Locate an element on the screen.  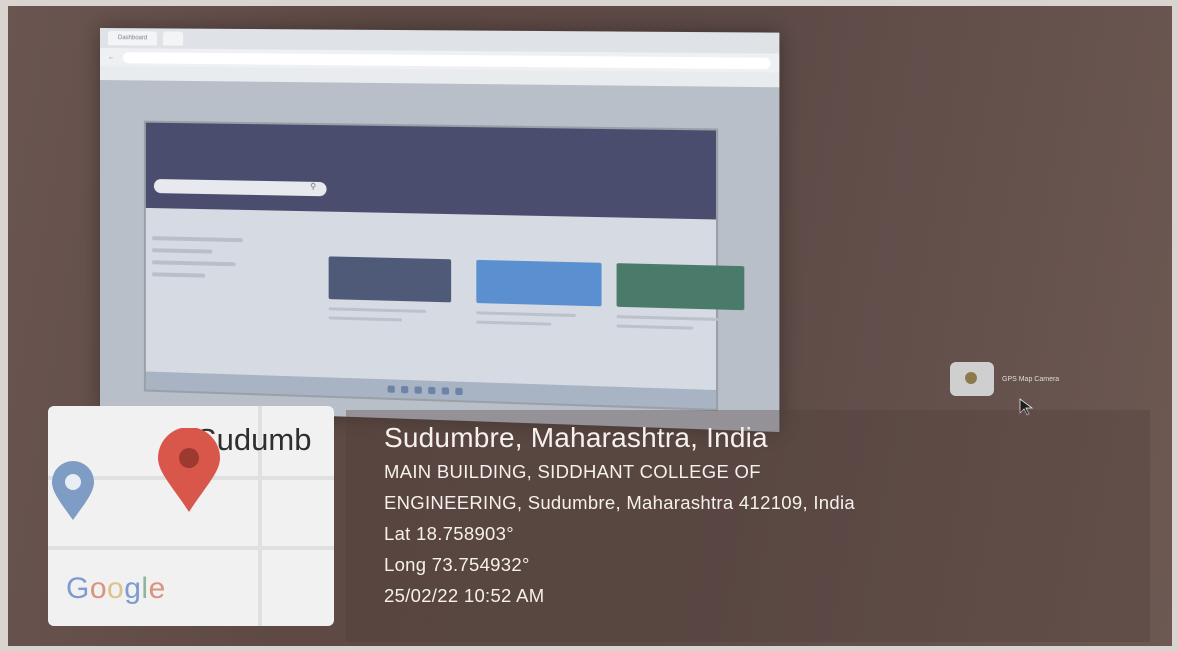
gps-app-badge: GPS Map Camera is located at coordinates (1004, 379).